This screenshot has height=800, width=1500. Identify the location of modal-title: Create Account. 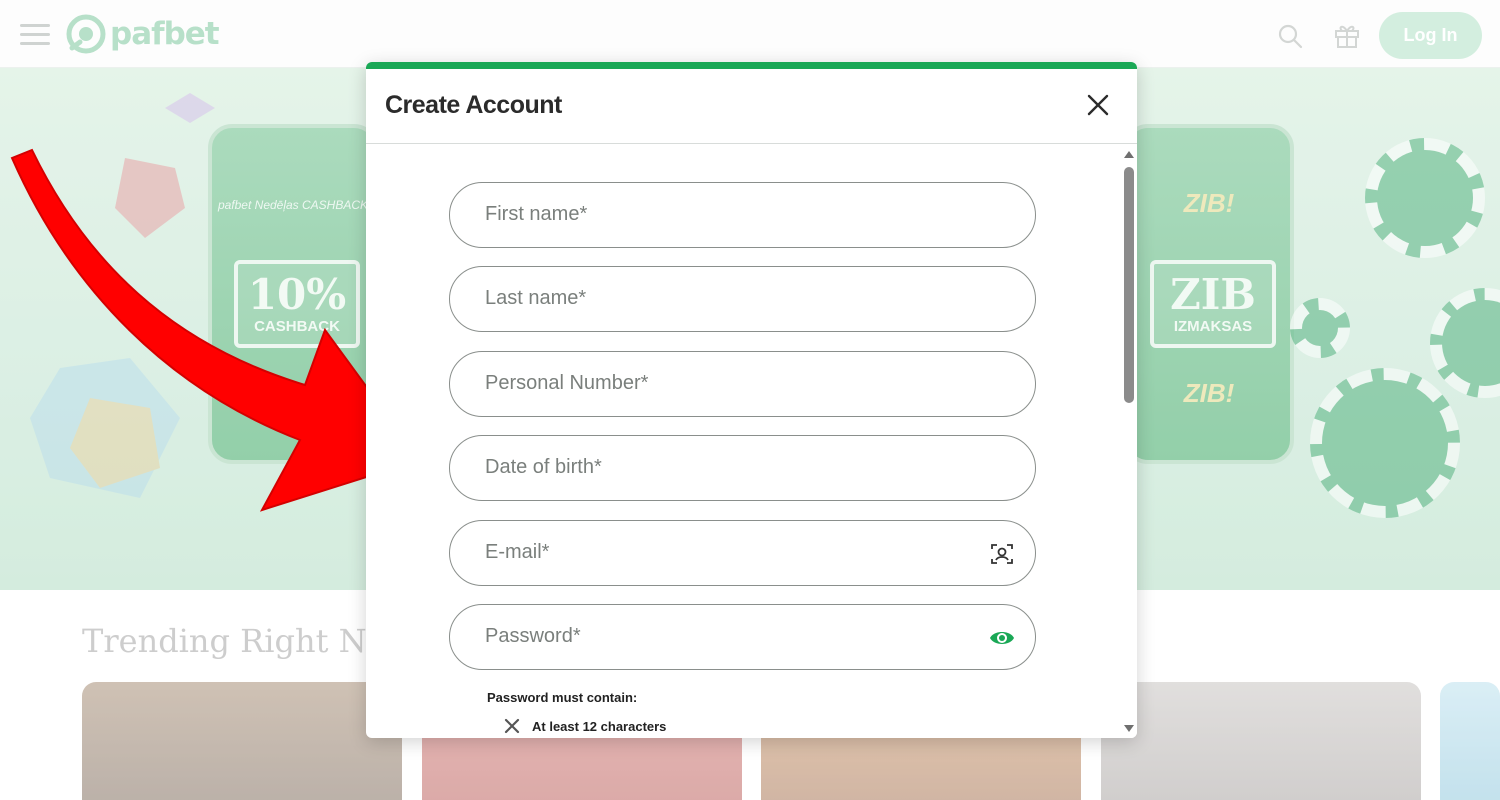
(473, 105).